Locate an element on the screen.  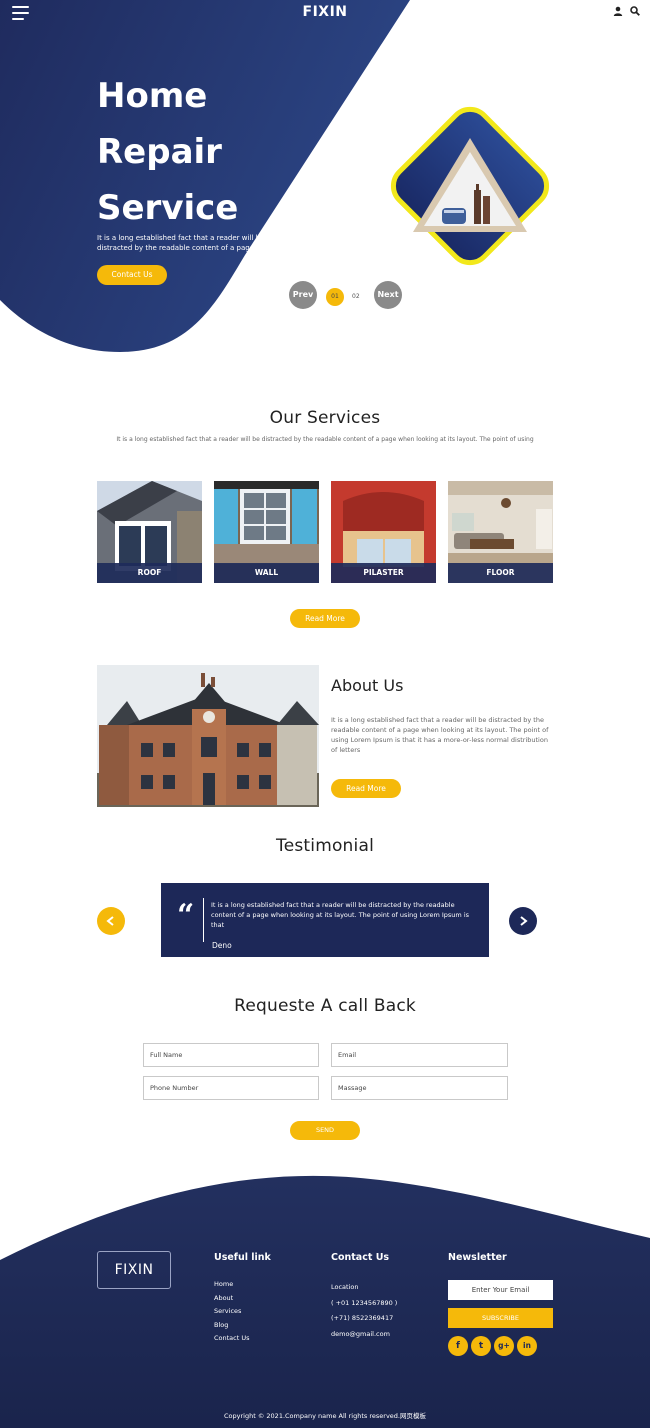
full-name-field: Full Name is located at coordinates (231, 1055).